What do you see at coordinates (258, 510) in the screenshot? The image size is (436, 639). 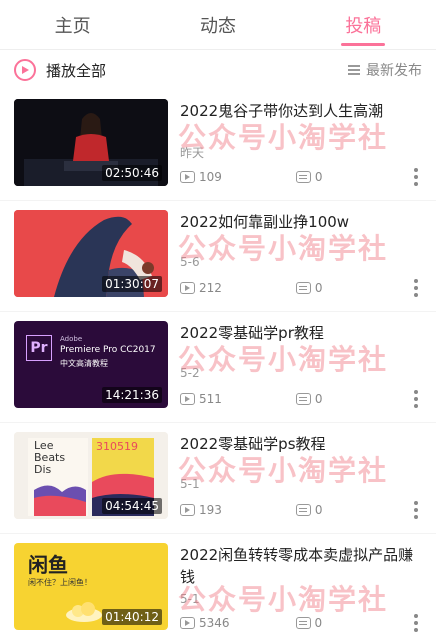 I see `video-stats: 193 0` at bounding box center [258, 510].